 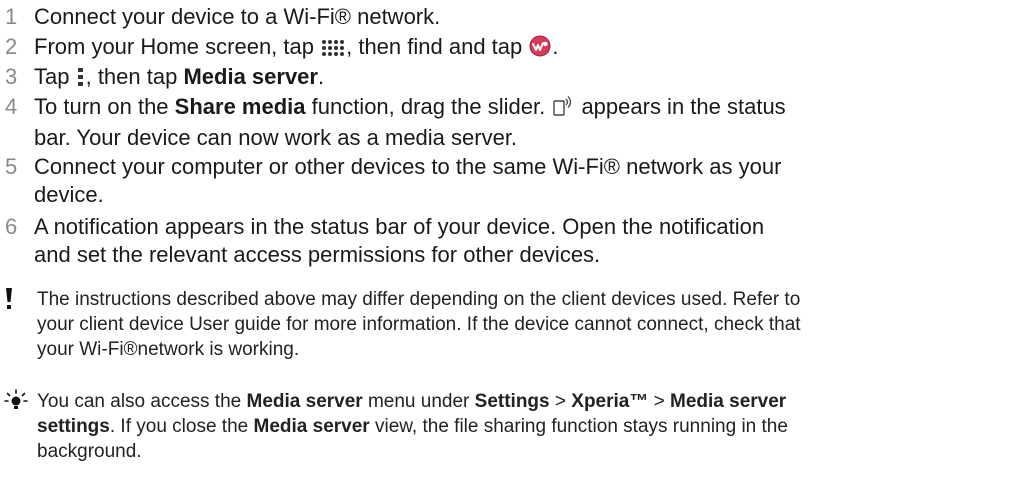 What do you see at coordinates (16, 403) in the screenshot?
I see `lightbulb-icon` at bounding box center [16, 403].